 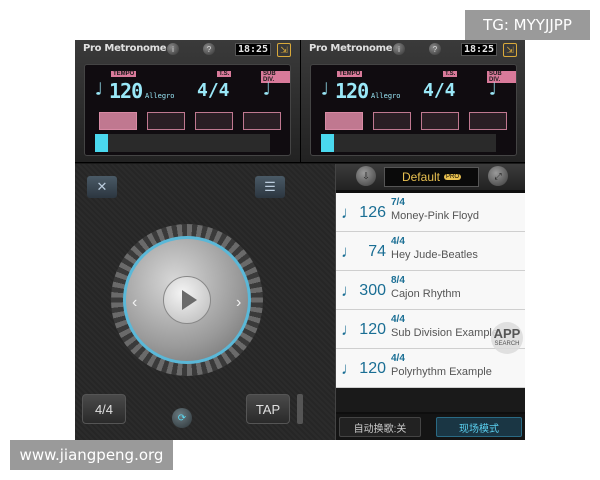 What do you see at coordinates (189, 300) in the screenshot?
I see `play-icon` at bounding box center [189, 300].